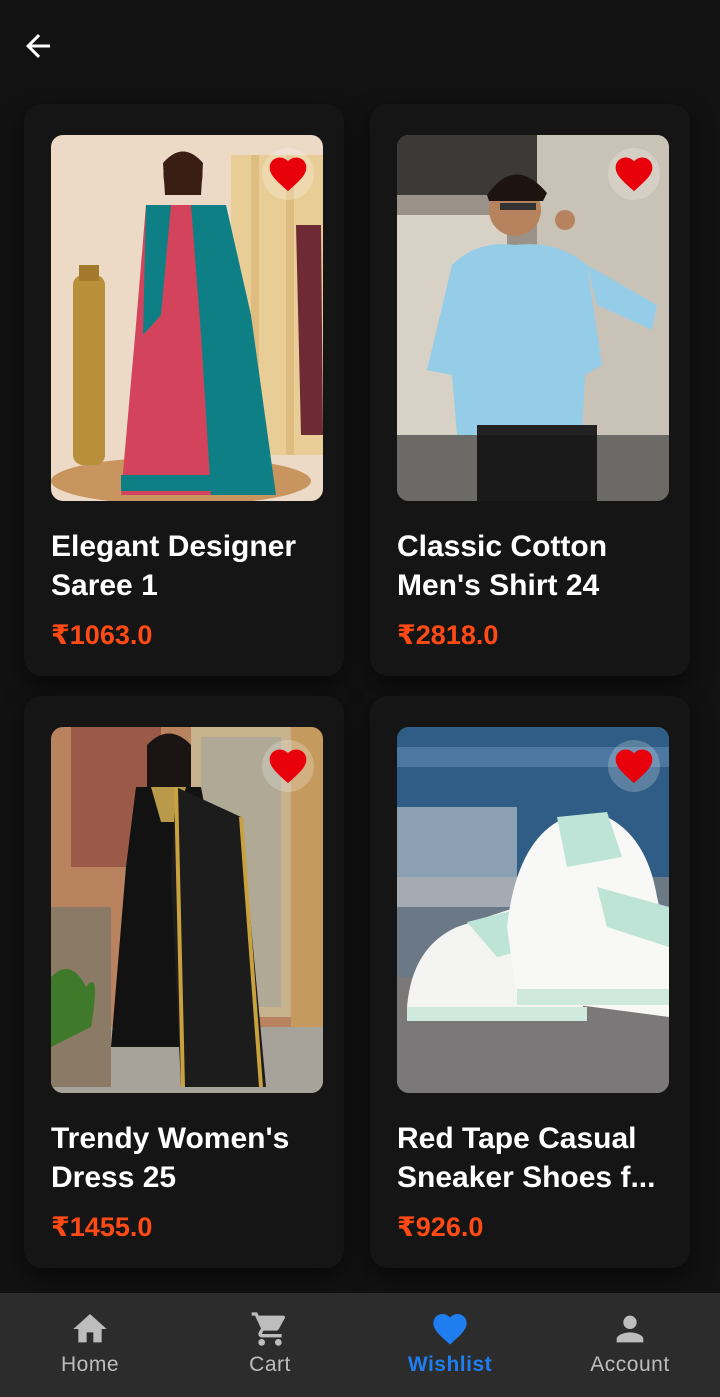  What do you see at coordinates (191, 1158) in the screenshot?
I see `product-title: Trendy Women's Dress 25` at bounding box center [191, 1158].